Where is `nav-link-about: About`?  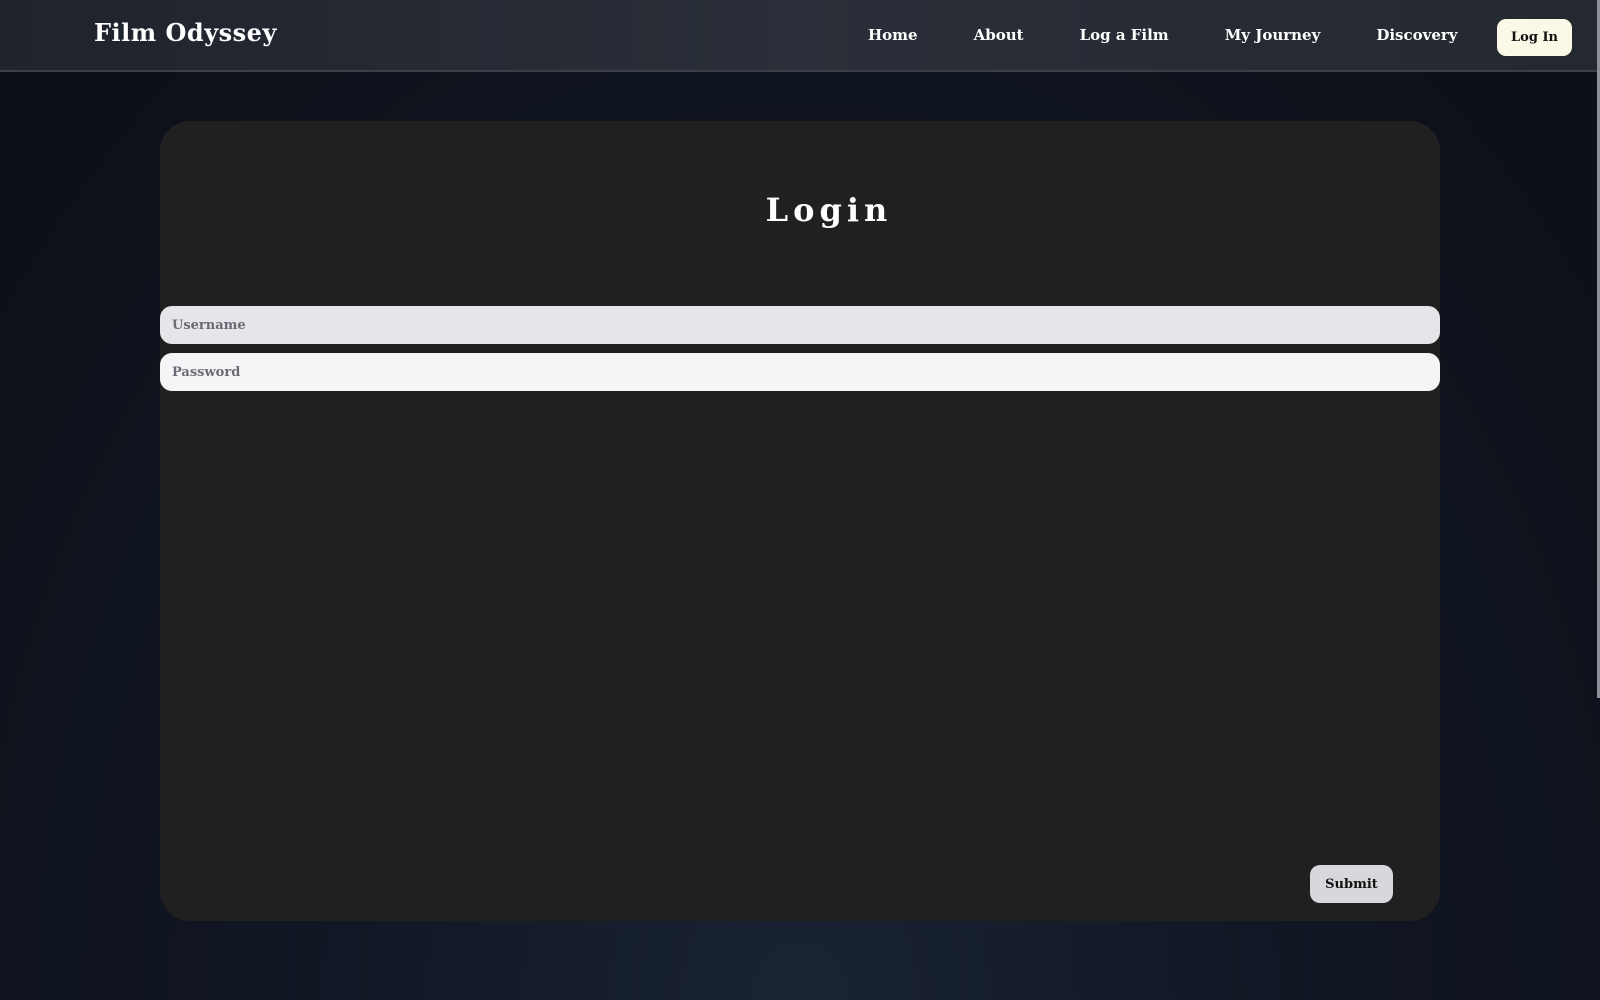 nav-link-about: About is located at coordinates (999, 35).